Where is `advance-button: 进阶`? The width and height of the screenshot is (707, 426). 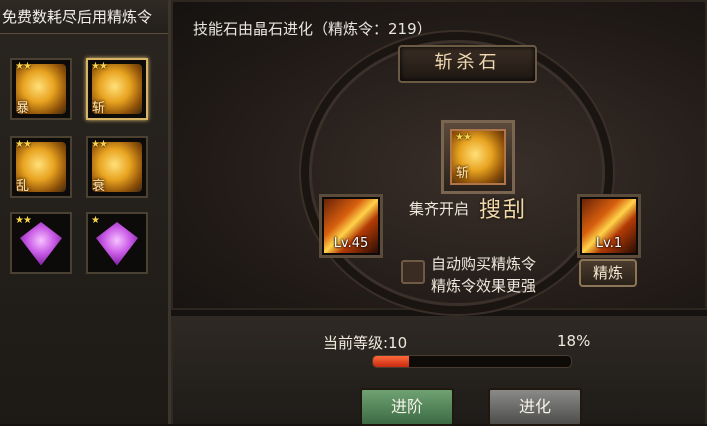
advance-button: 进阶 is located at coordinates (407, 407).